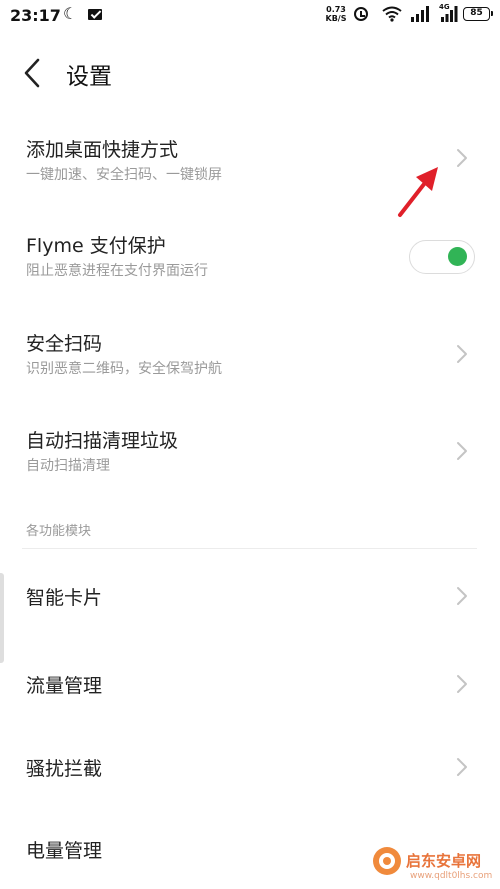 The height and width of the screenshot is (889, 500). Describe the element at coordinates (449, 14) in the screenshot. I see `signal-icon-secondary` at that location.